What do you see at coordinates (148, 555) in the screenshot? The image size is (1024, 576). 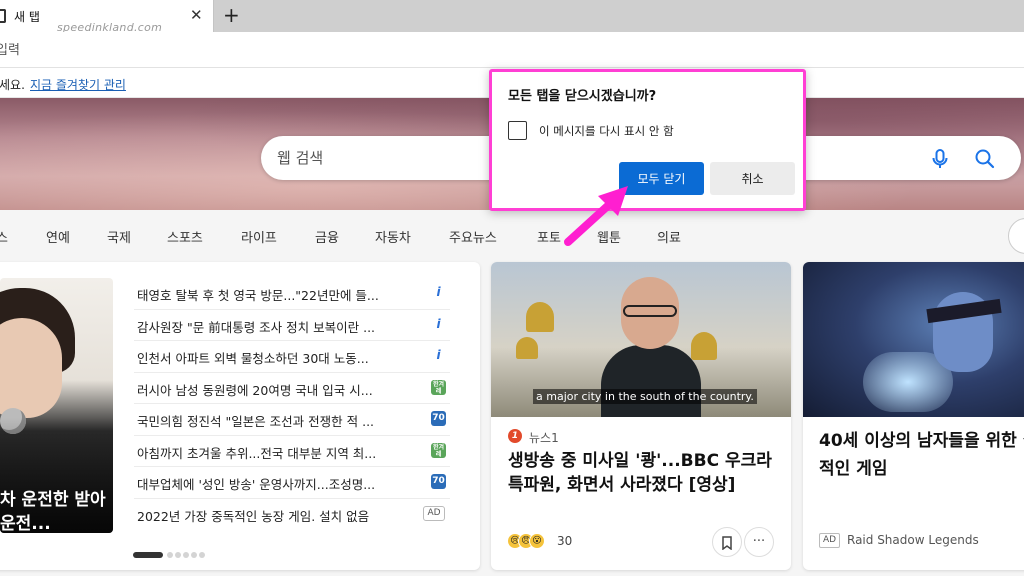 I see `pager-dot-active` at bounding box center [148, 555].